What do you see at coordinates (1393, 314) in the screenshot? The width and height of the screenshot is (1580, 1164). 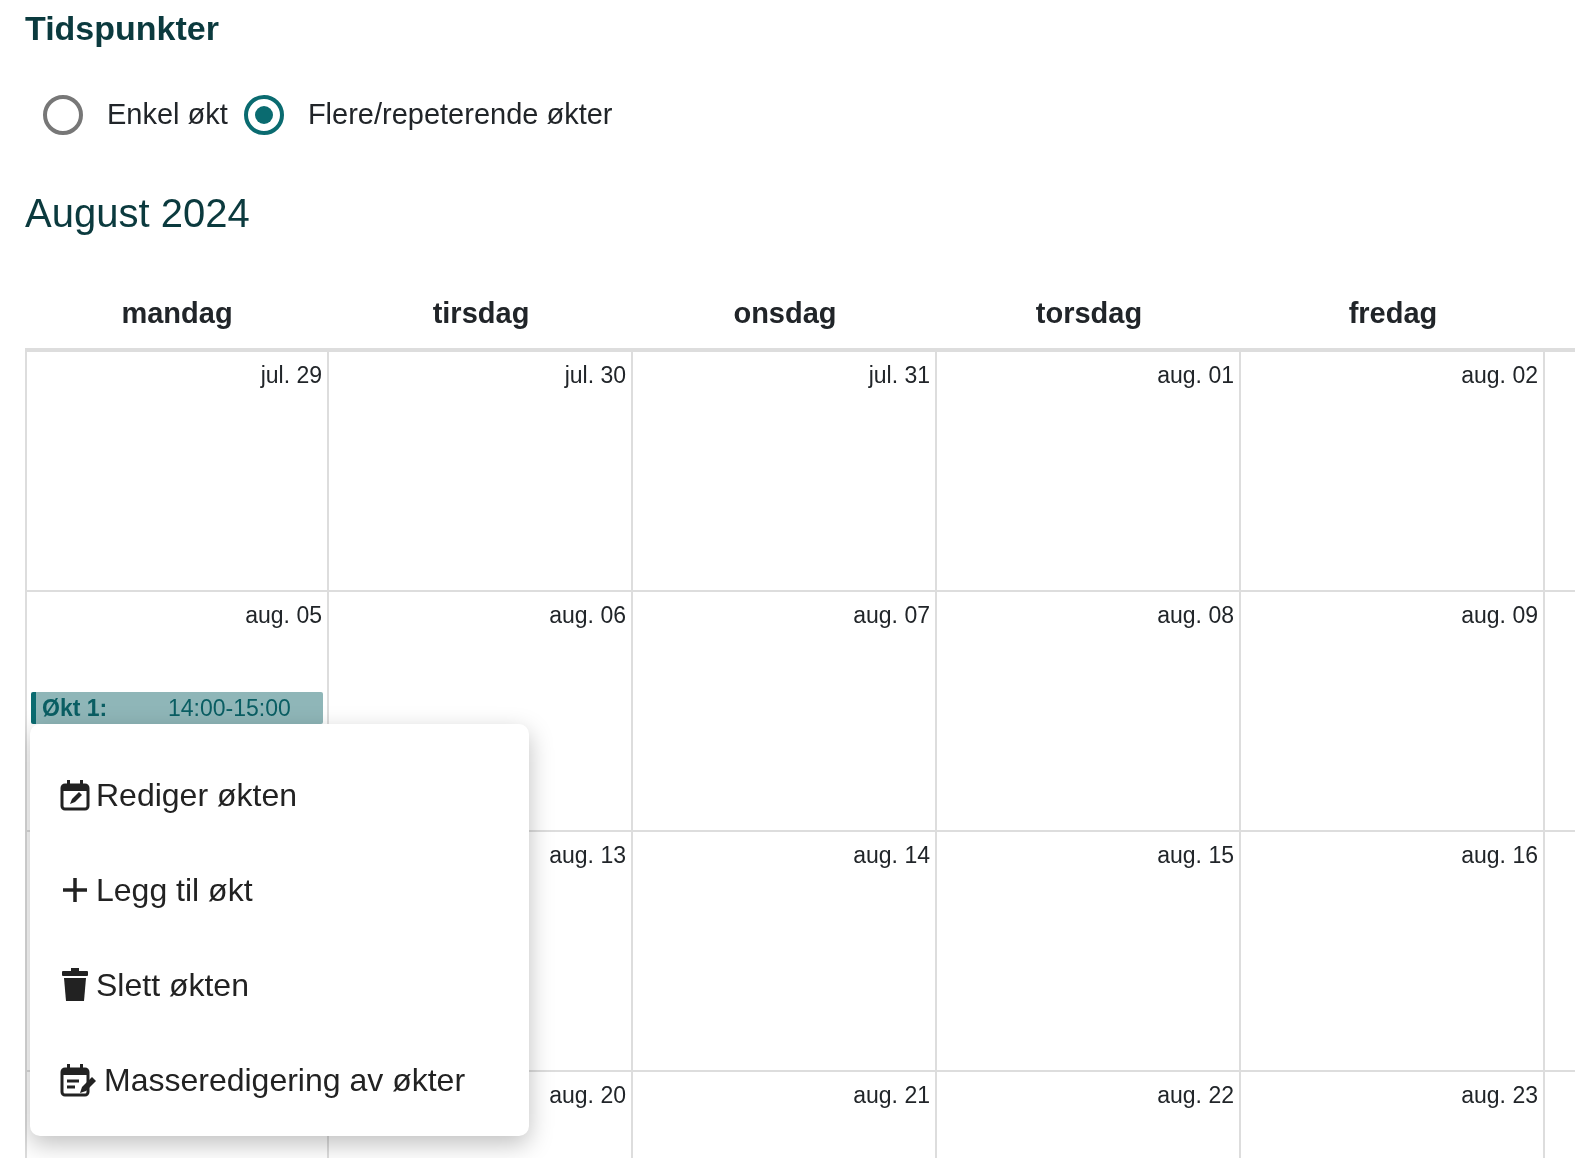 I see `weekday-header: fredag` at bounding box center [1393, 314].